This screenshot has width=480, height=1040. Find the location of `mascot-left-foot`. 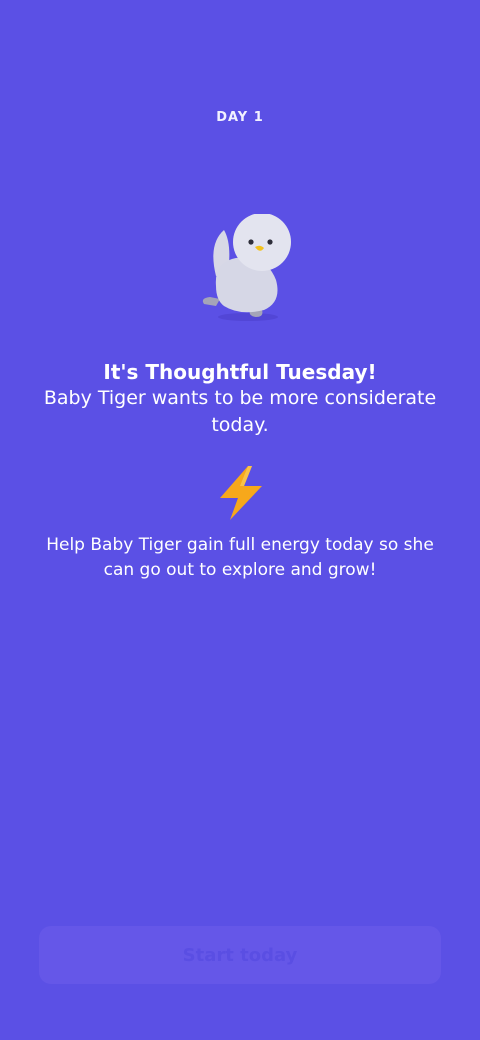

mascot-left-foot is located at coordinates (211, 301).